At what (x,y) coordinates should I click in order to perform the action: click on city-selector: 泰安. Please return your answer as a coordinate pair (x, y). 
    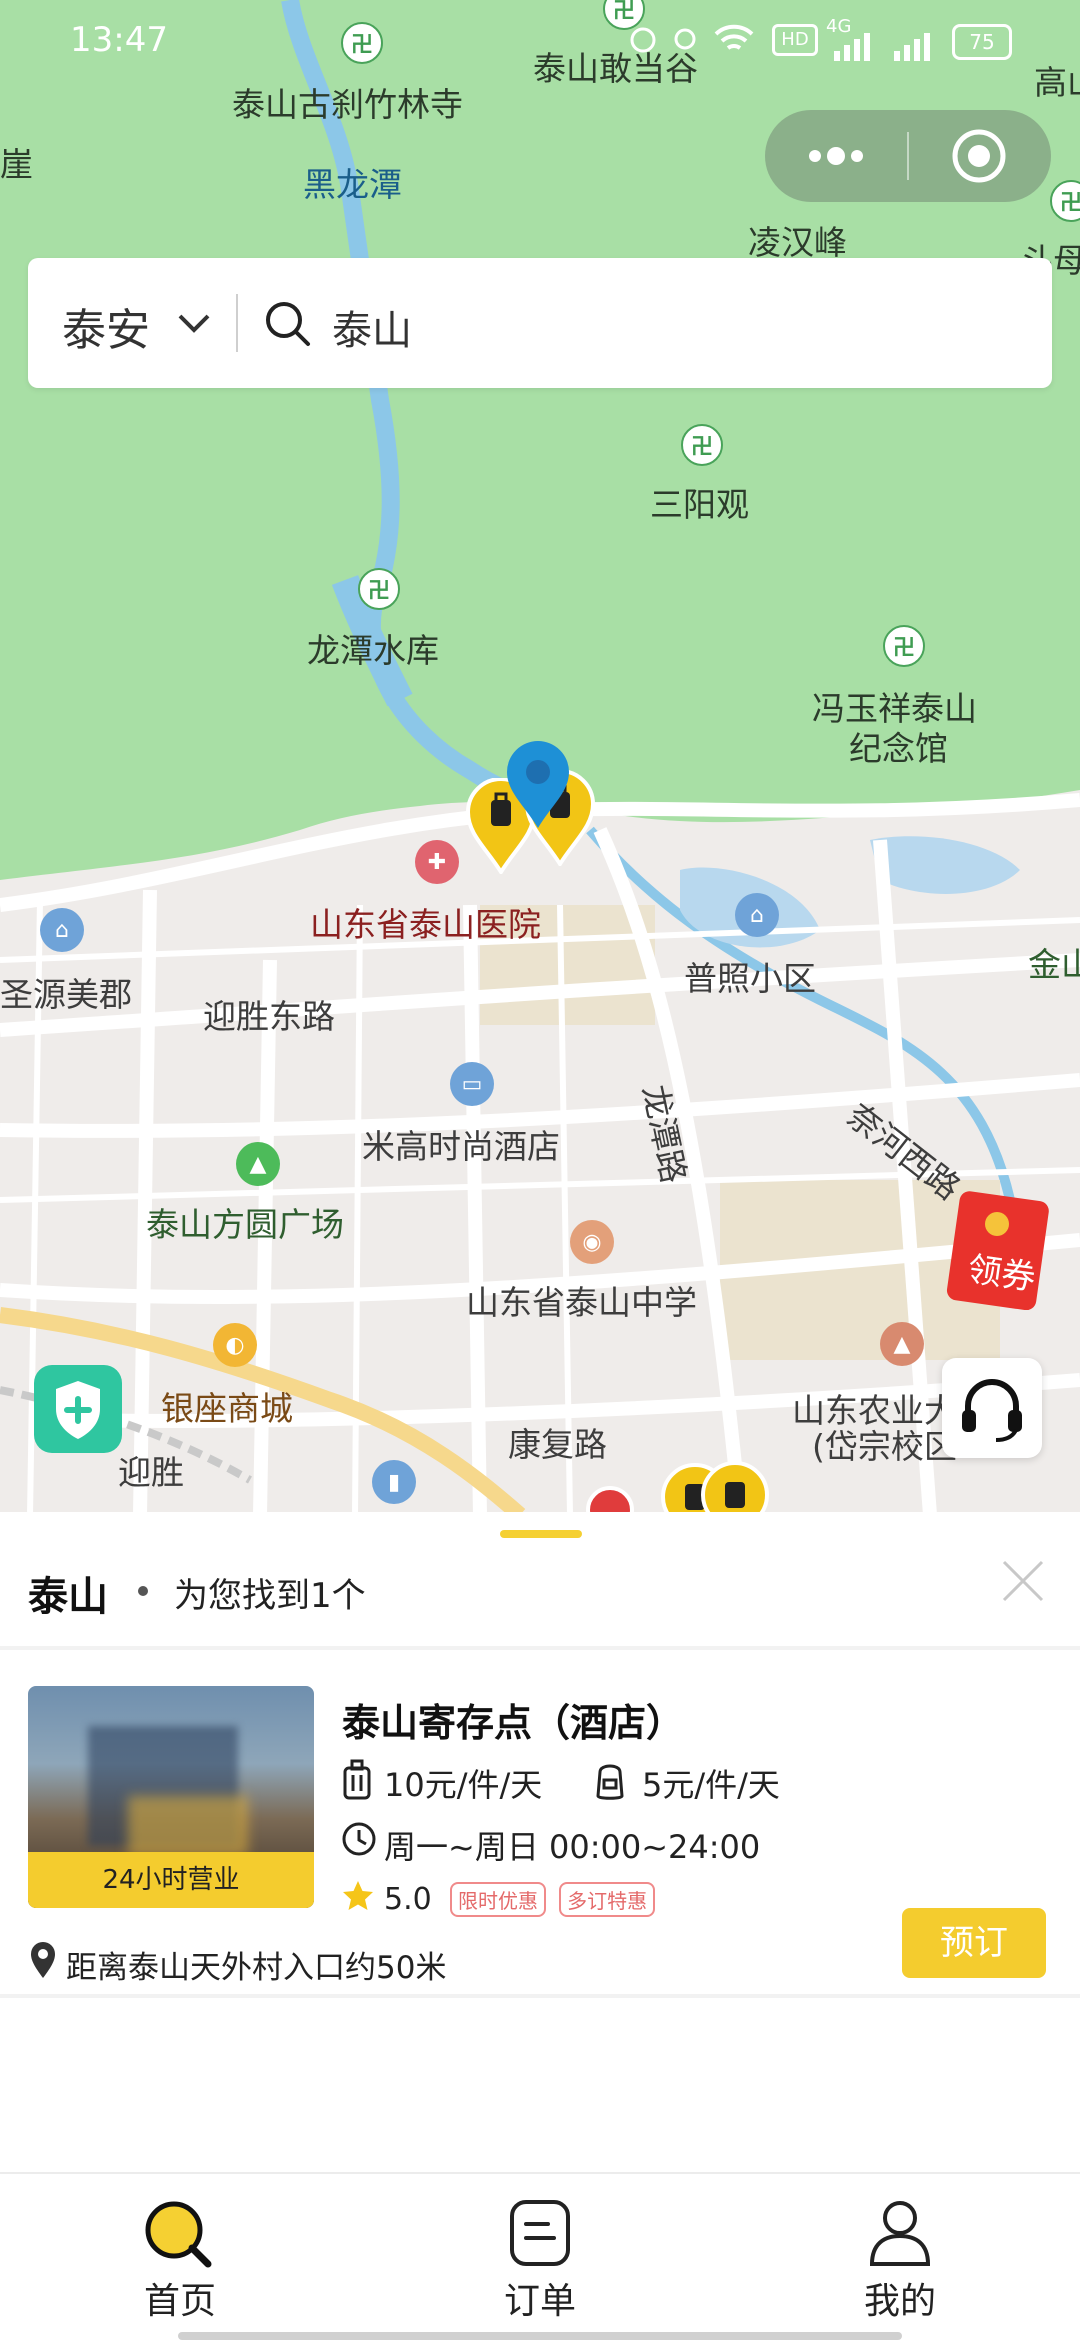
    Looking at the image, I should click on (106, 326).